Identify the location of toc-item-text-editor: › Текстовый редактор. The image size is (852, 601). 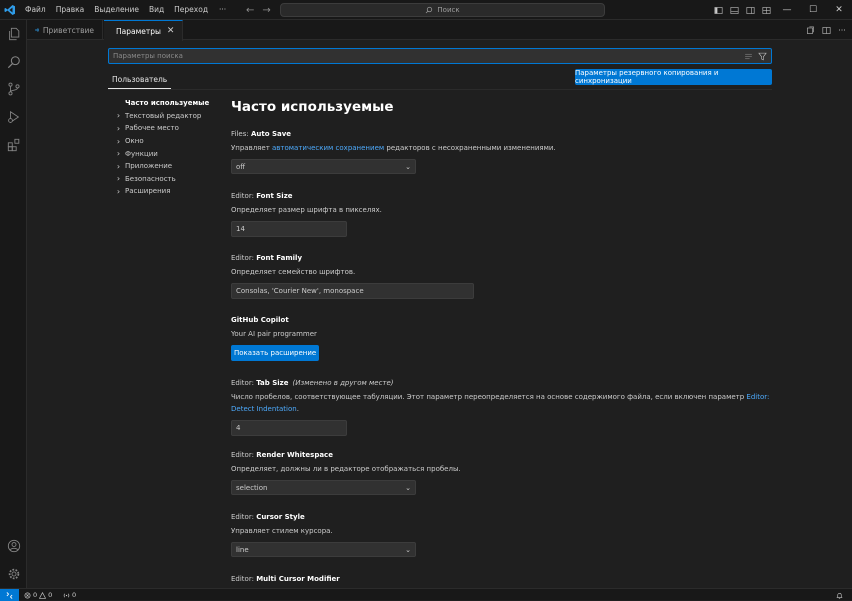
(162, 116).